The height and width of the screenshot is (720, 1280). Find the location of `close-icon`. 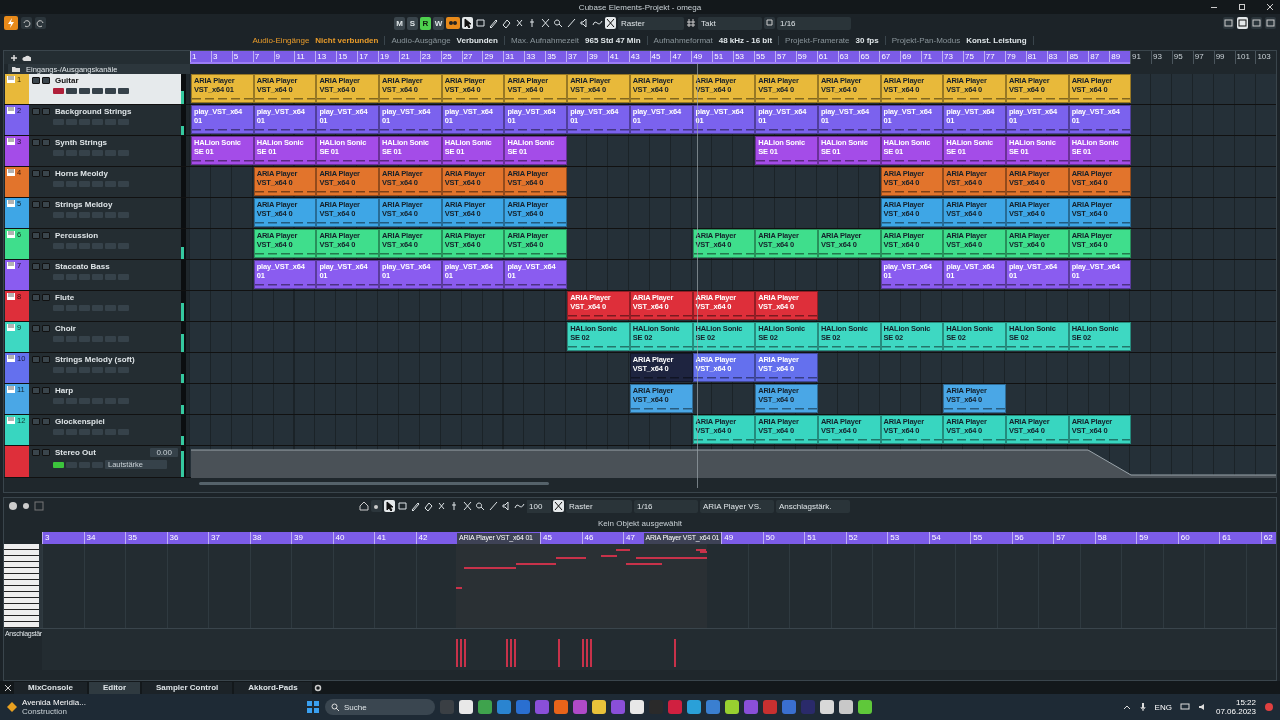

close-icon is located at coordinates (1270, 7).